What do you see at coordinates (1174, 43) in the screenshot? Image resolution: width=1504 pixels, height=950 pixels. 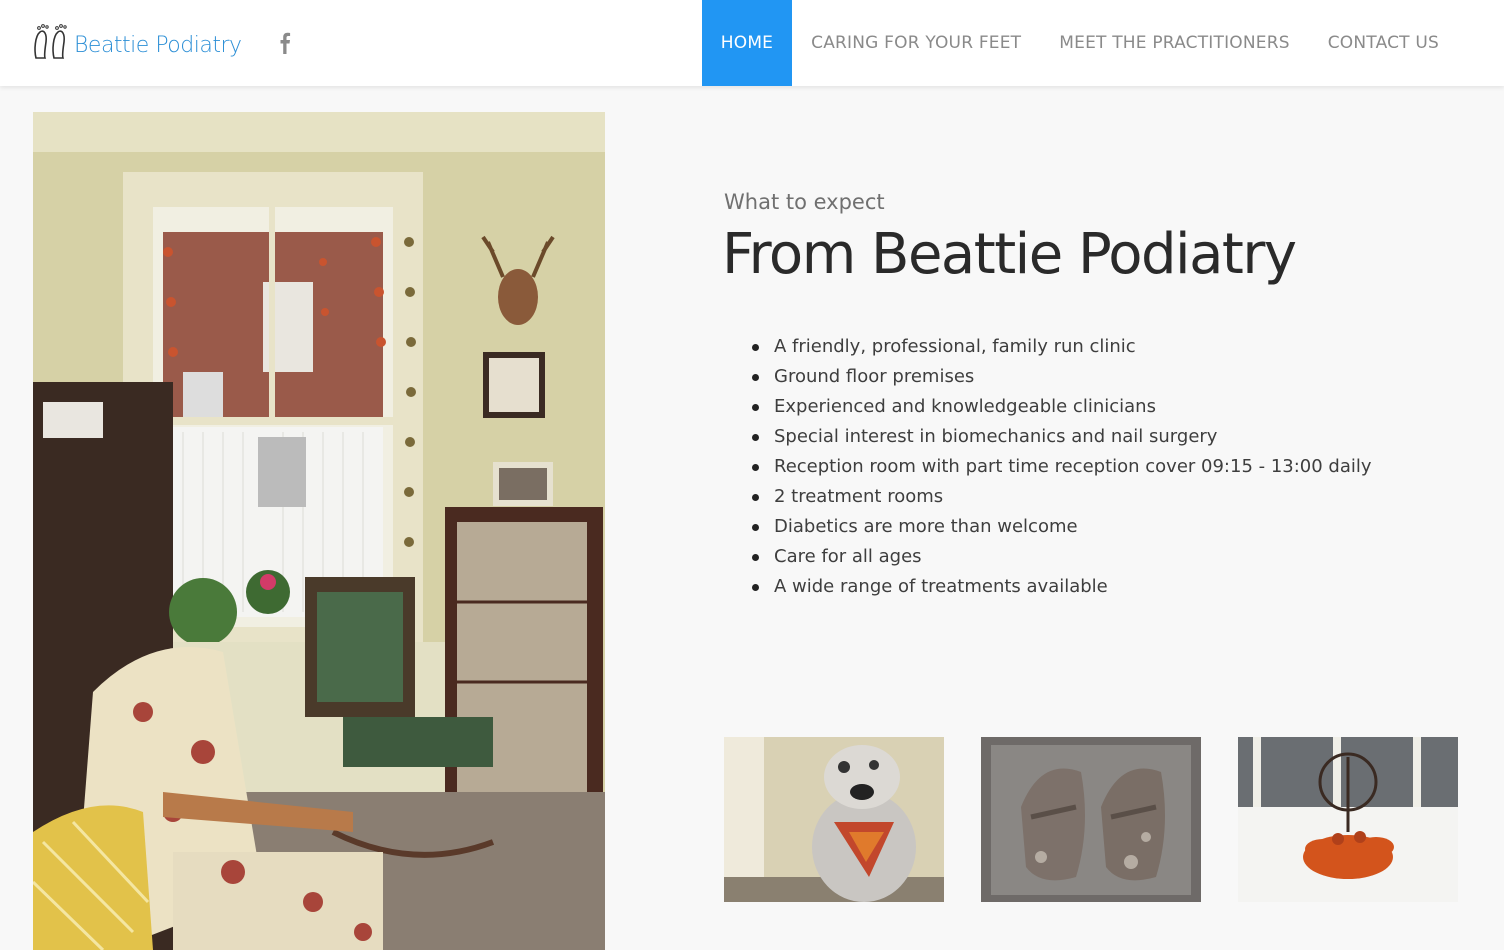 I see `nav-meet-the-practitioners: MEET THE PRACTITIONERS` at bounding box center [1174, 43].